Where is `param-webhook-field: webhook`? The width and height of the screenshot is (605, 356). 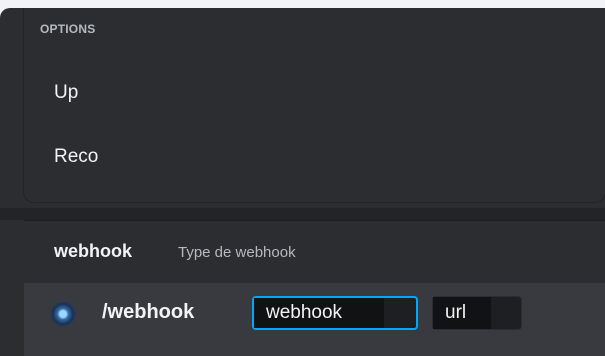 param-webhook-field: webhook is located at coordinates (335, 313).